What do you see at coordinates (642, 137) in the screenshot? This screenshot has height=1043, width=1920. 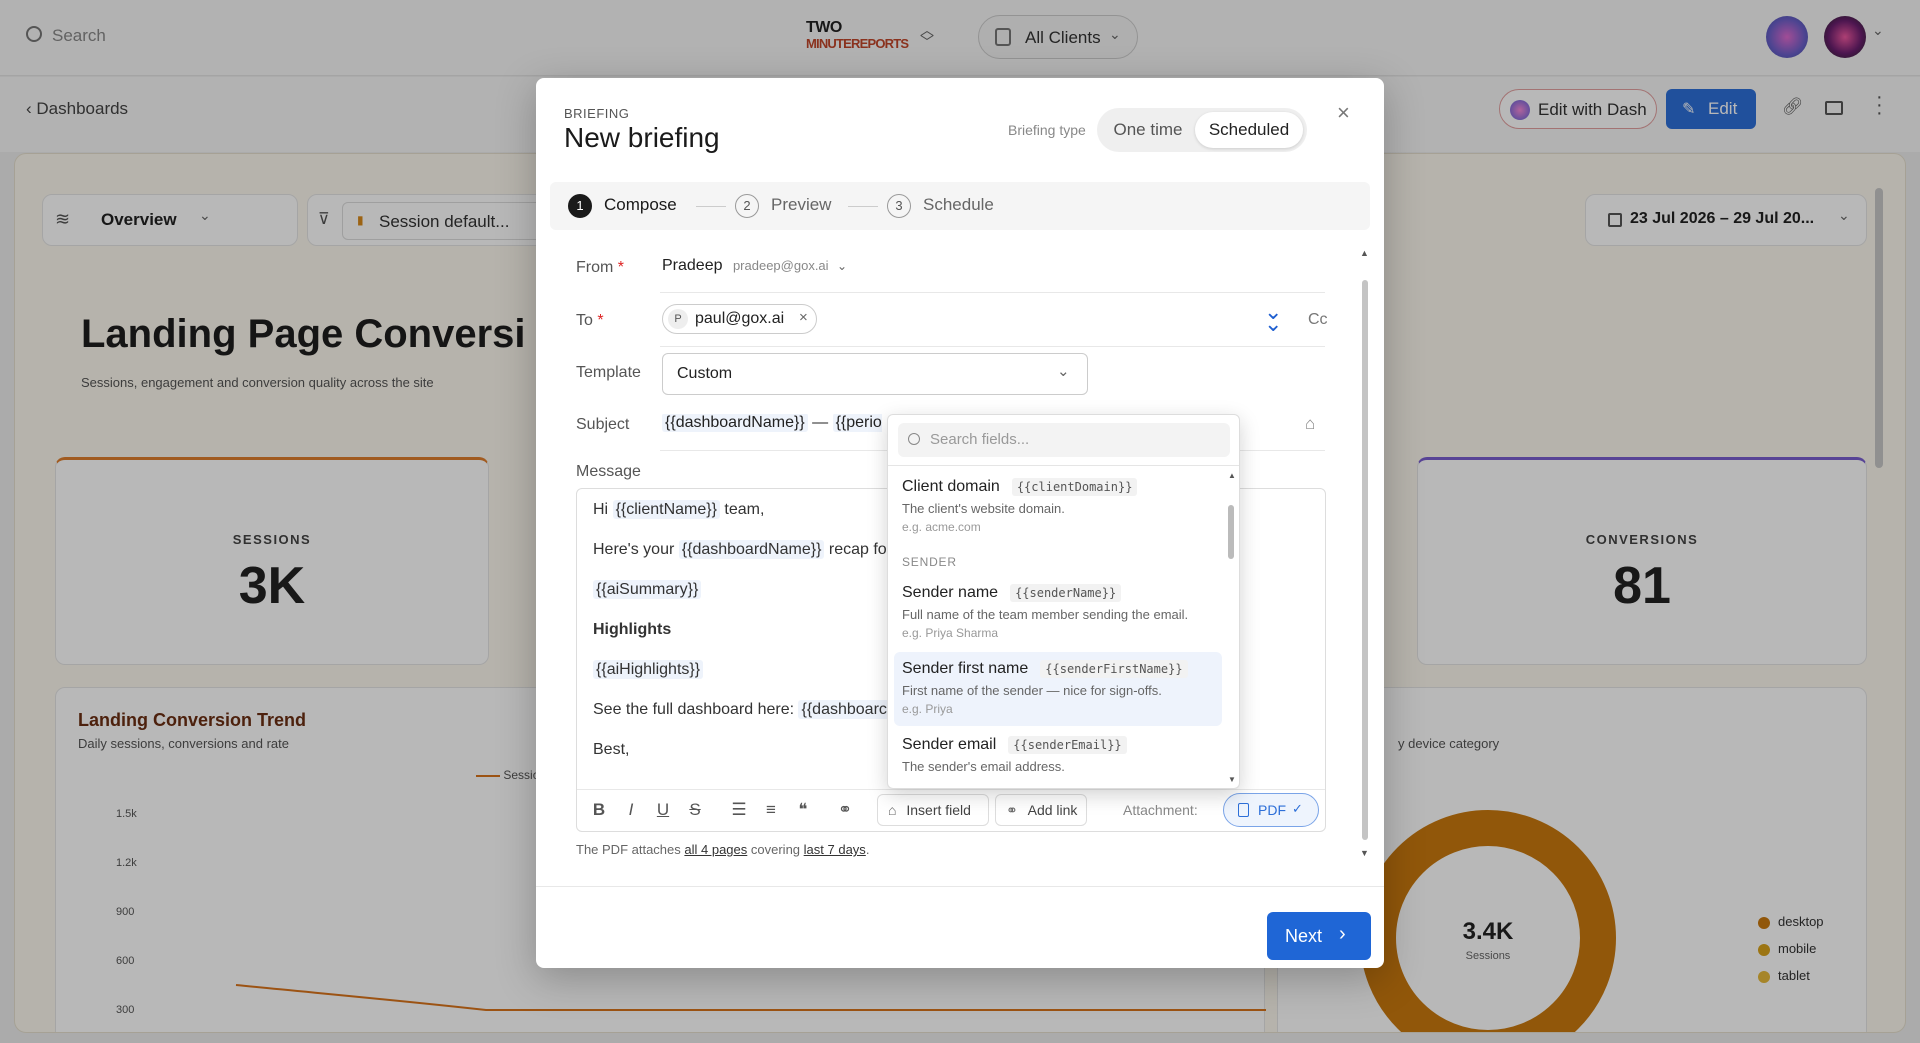 I see `modal-title: New briefing` at bounding box center [642, 137].